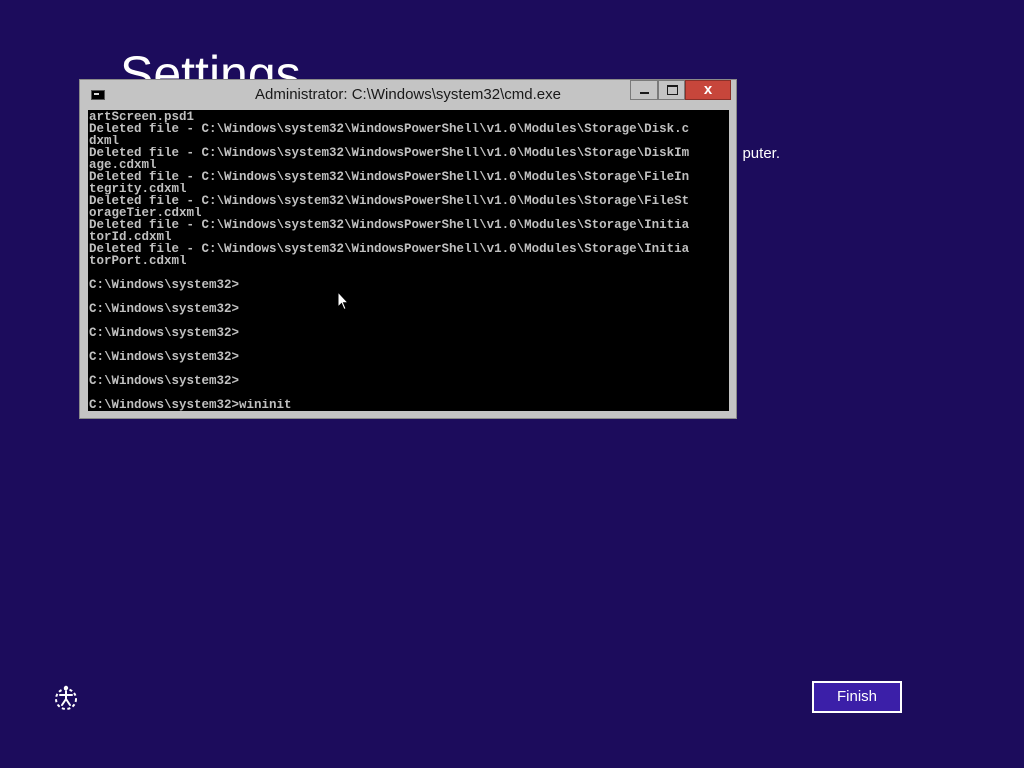 The width and height of the screenshot is (1024, 768). What do you see at coordinates (138, 261) in the screenshot?
I see `console-line: torPort.cdxml` at bounding box center [138, 261].